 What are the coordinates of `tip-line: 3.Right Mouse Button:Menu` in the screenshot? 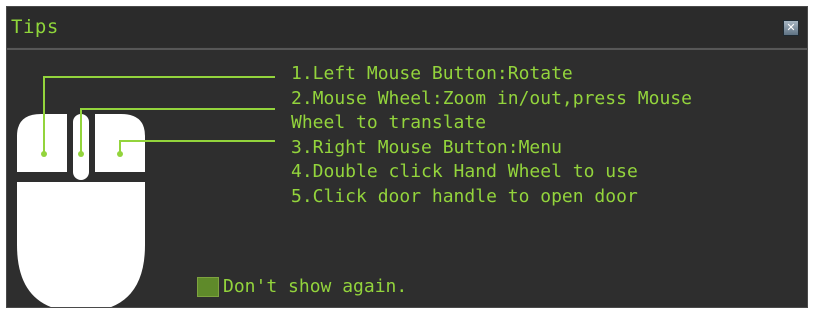 It's located at (426, 147).